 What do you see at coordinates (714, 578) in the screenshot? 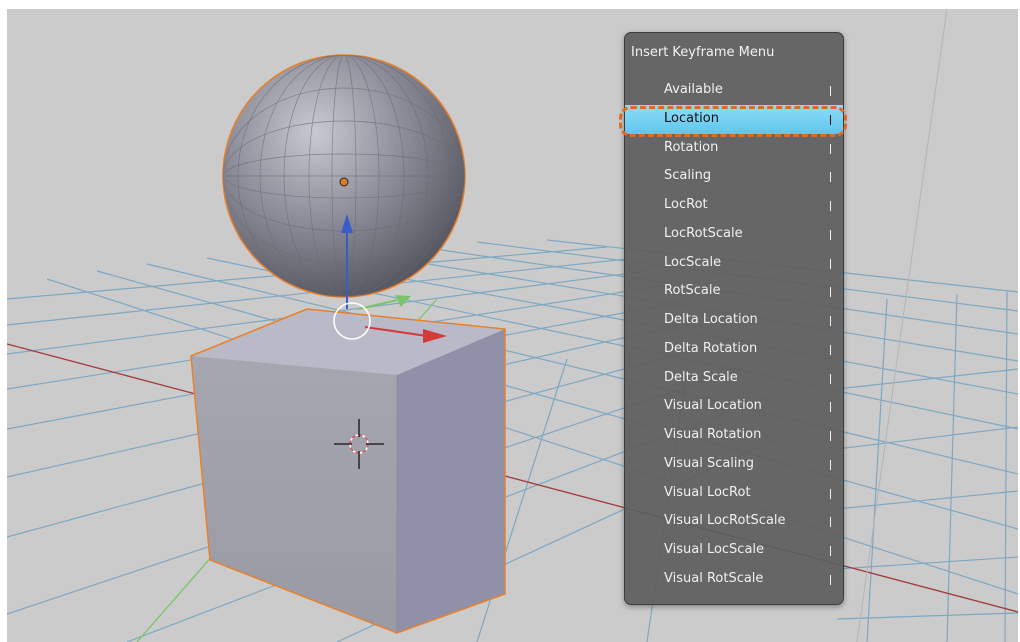
I see `menu-item-label: Visual RotScale` at bounding box center [714, 578].